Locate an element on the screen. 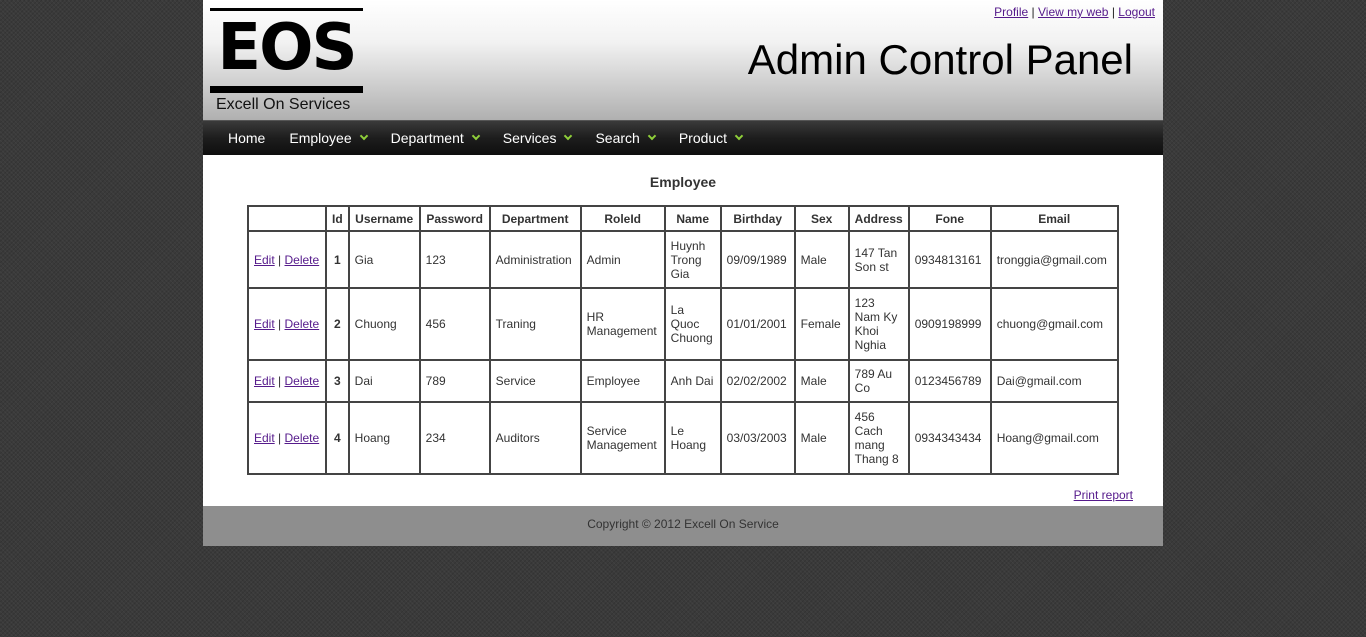  cell-password: 456 is located at coordinates (454, 324).